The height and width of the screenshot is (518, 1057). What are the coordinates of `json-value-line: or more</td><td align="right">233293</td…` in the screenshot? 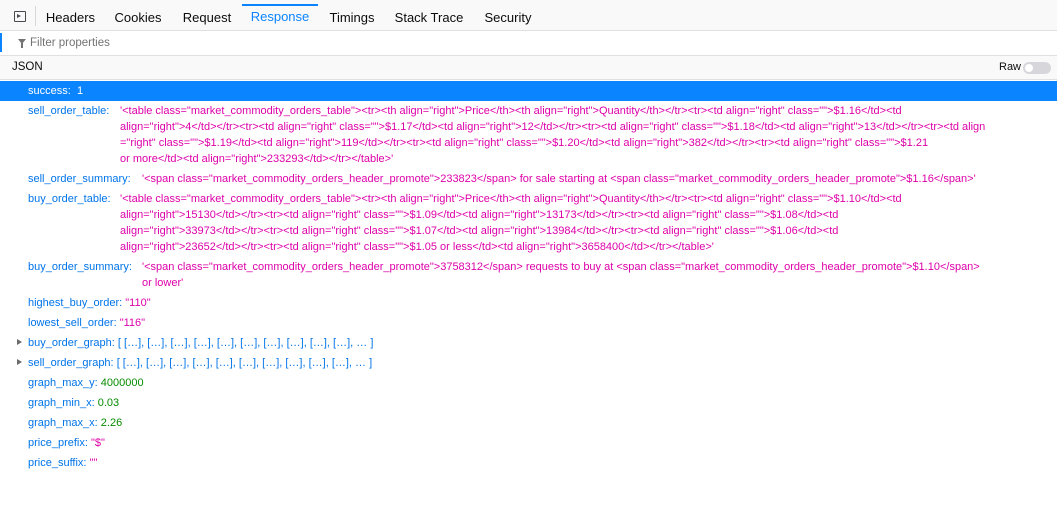 It's located at (257, 159).